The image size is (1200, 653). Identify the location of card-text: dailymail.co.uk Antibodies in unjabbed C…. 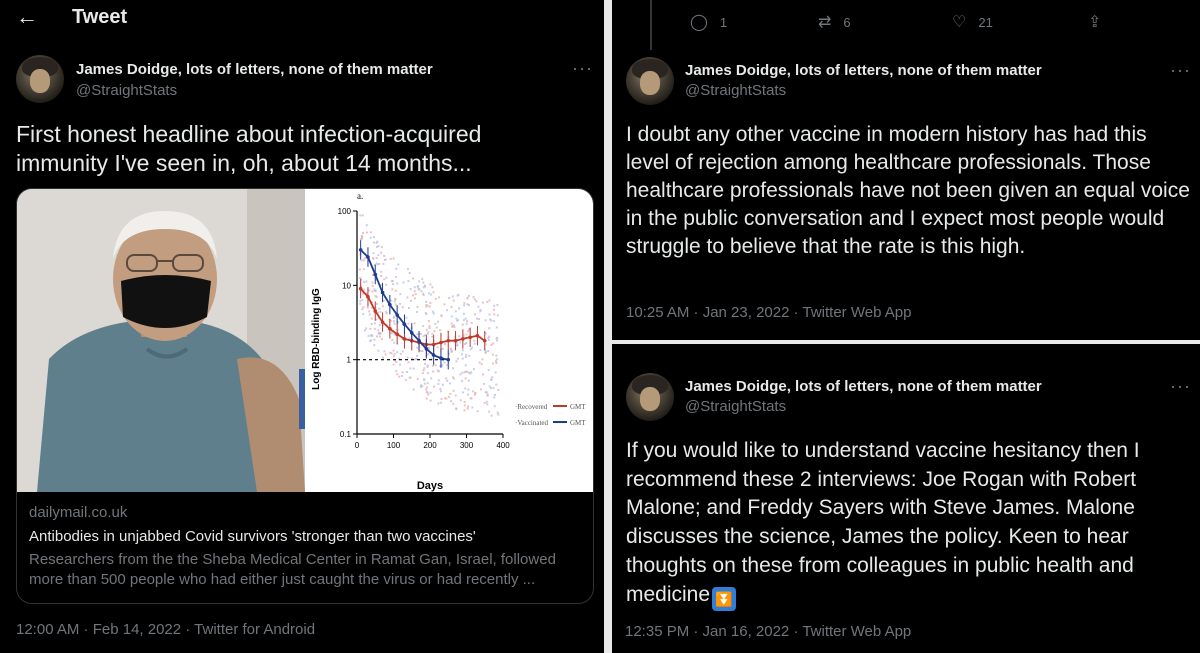
(305, 547).